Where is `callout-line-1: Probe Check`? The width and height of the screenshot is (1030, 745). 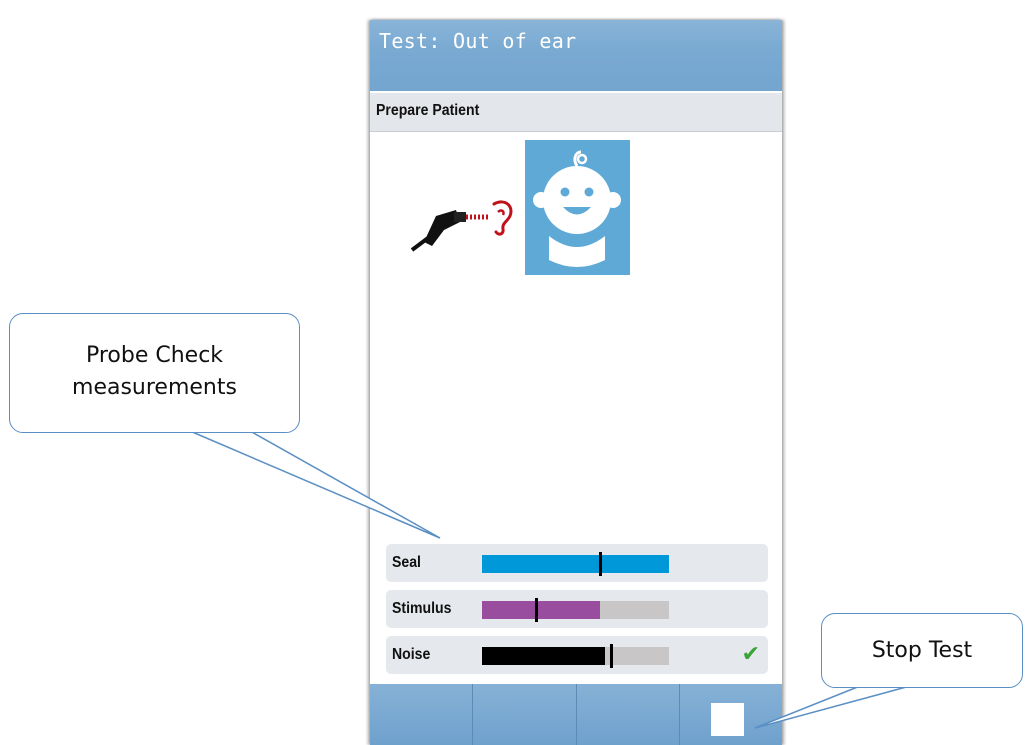 callout-line-1: Probe Check is located at coordinates (154, 355).